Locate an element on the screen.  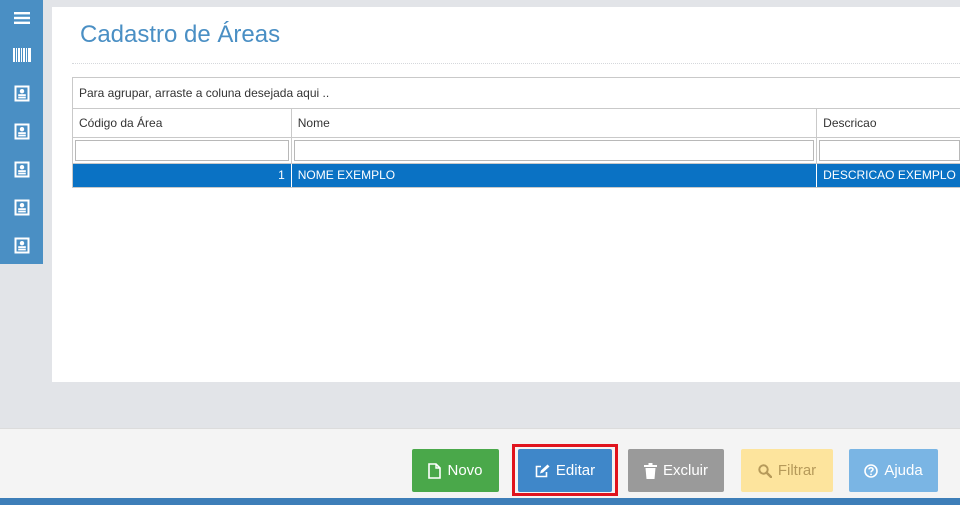
cell-codigo: 1 is located at coordinates (182, 175).